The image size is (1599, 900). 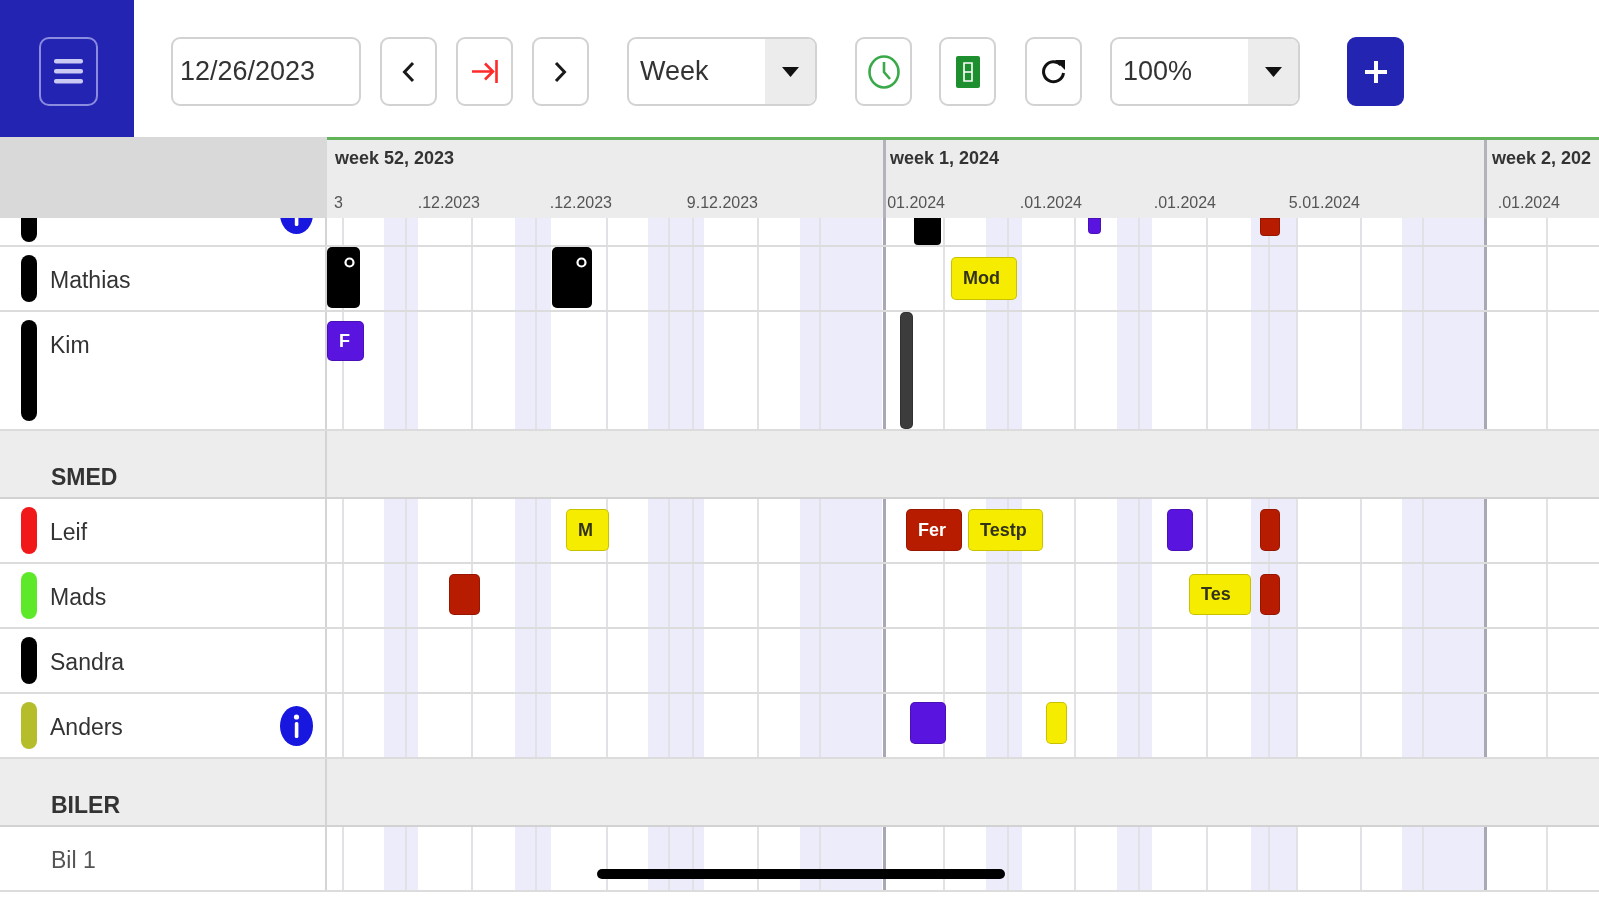 I want to click on clock-icon, so click(x=883, y=71).